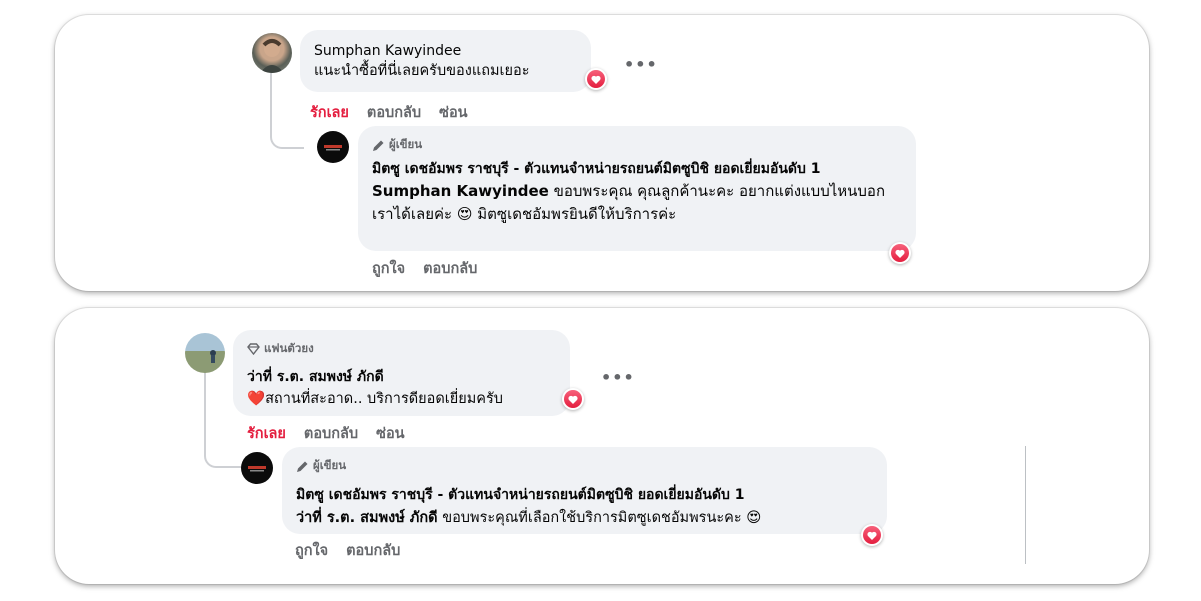 The height and width of the screenshot is (601, 1201). What do you see at coordinates (289, 348) in the screenshot?
I see `fan-badge-label: แฟนตัวยง` at bounding box center [289, 348].